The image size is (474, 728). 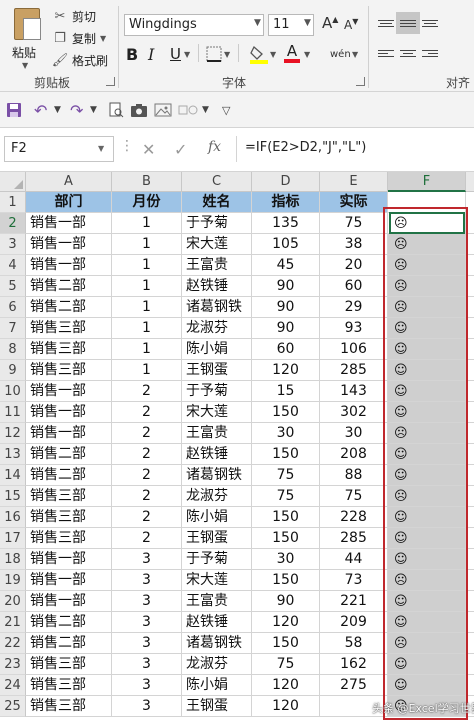 I want to click on row-header: 16, so click(x=13, y=517).